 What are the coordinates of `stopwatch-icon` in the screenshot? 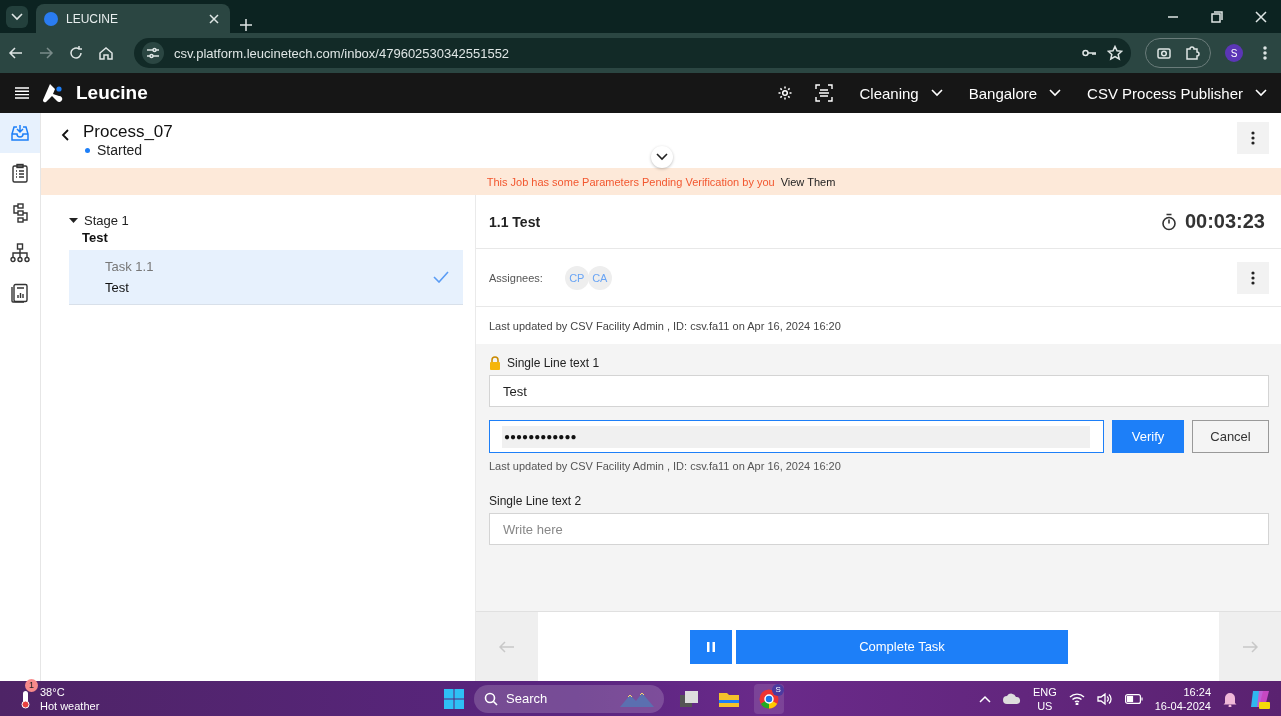 It's located at (1168, 221).